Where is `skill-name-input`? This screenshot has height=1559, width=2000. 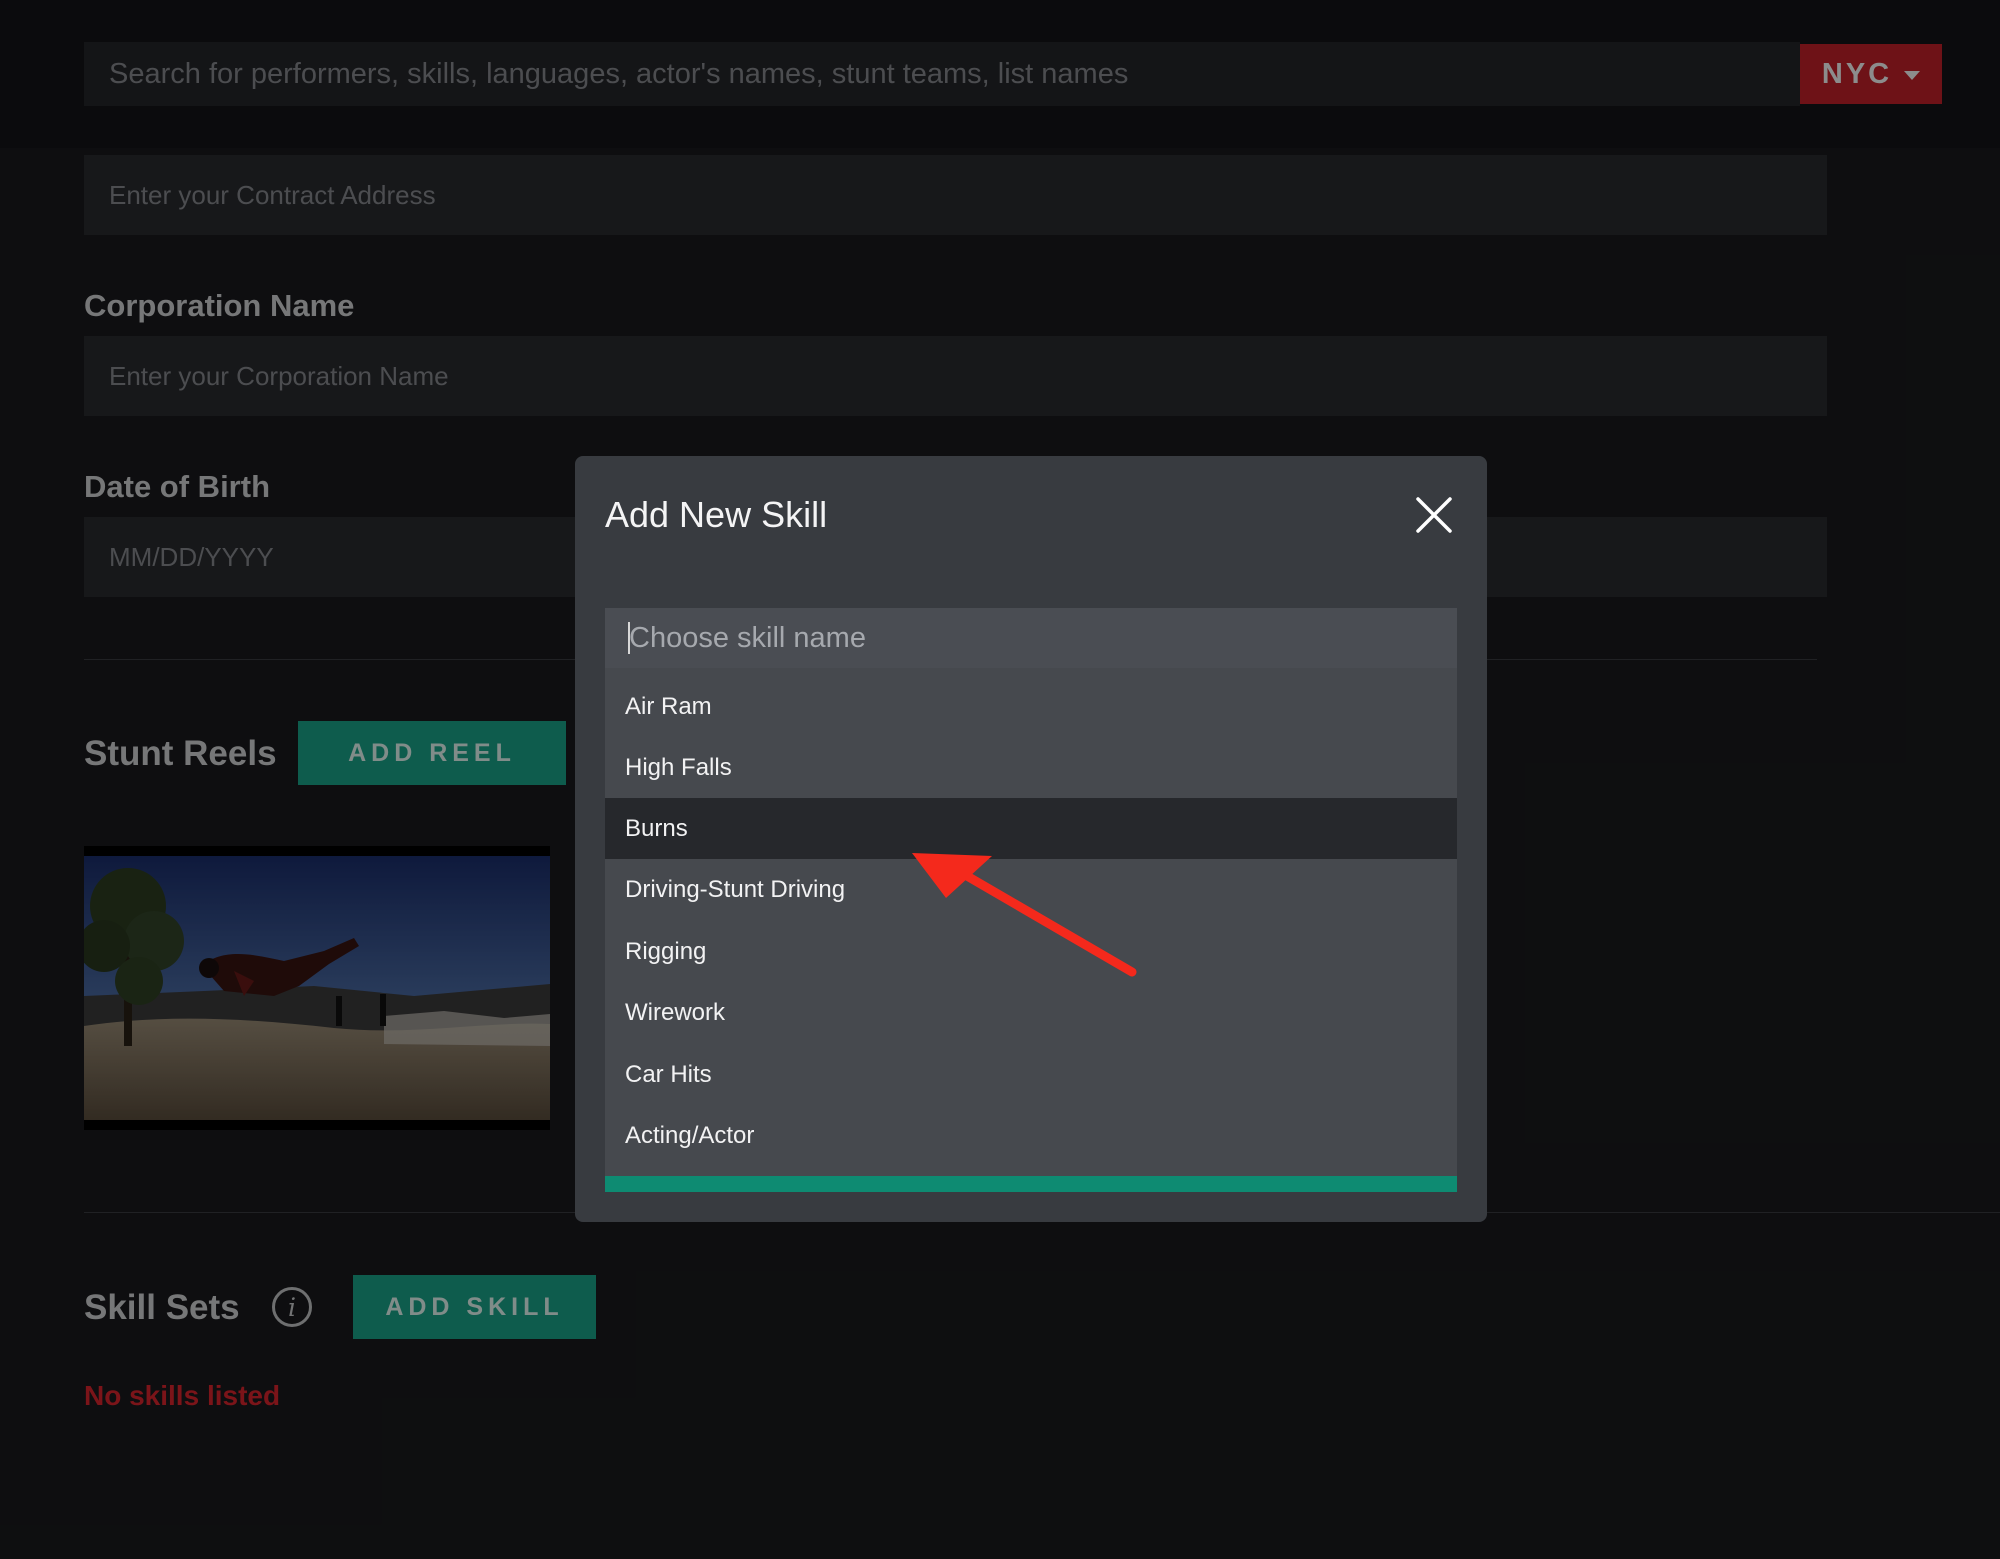
skill-name-input is located at coordinates (1031, 638).